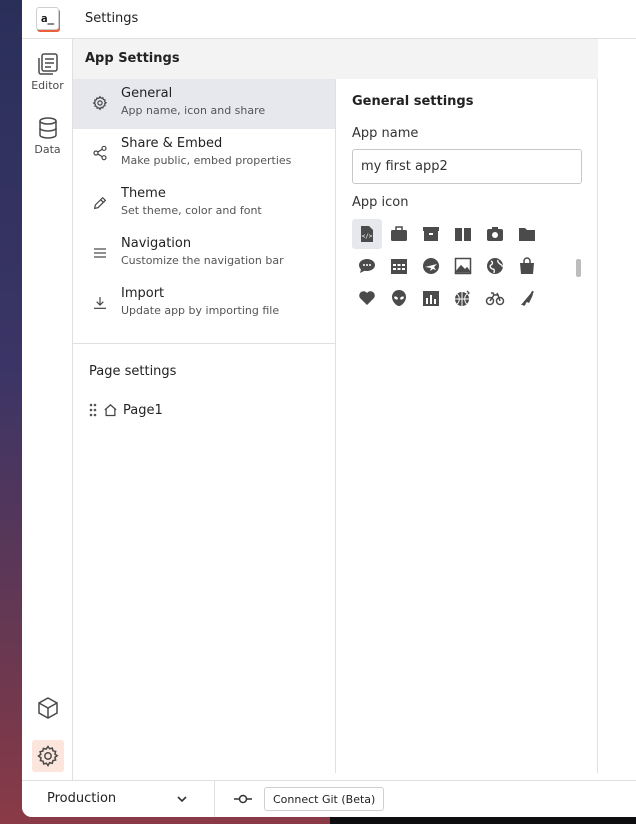  I want to click on nav-item-subtitle: App name, icon and share, so click(193, 110).